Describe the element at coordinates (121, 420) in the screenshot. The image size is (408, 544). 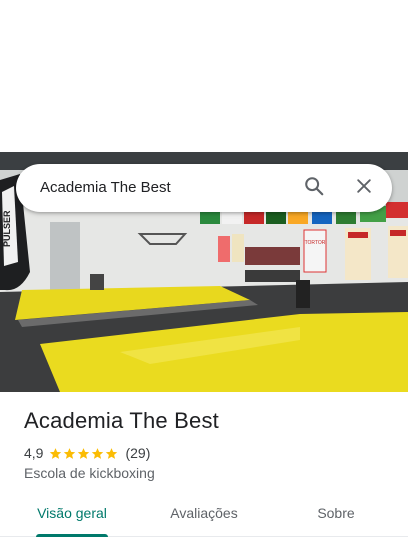
I see `place-title: Academia The Best` at that location.